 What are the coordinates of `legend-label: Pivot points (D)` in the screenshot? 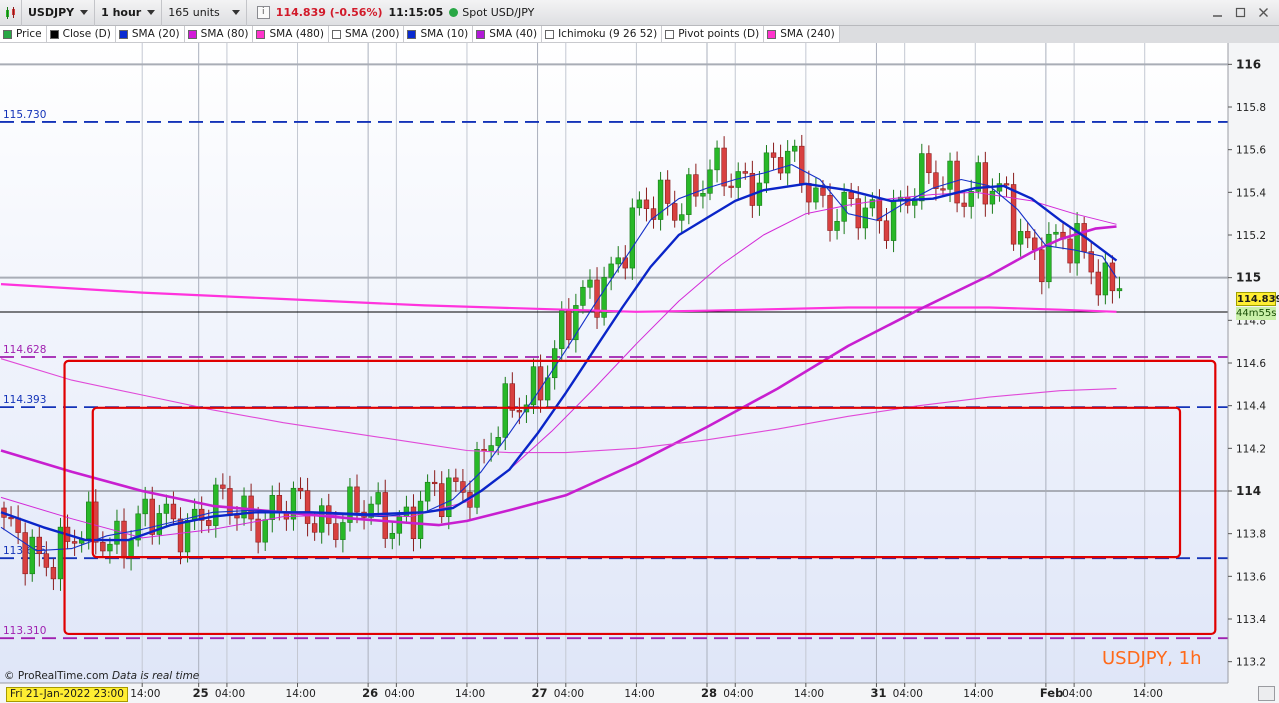 It's located at (719, 34).